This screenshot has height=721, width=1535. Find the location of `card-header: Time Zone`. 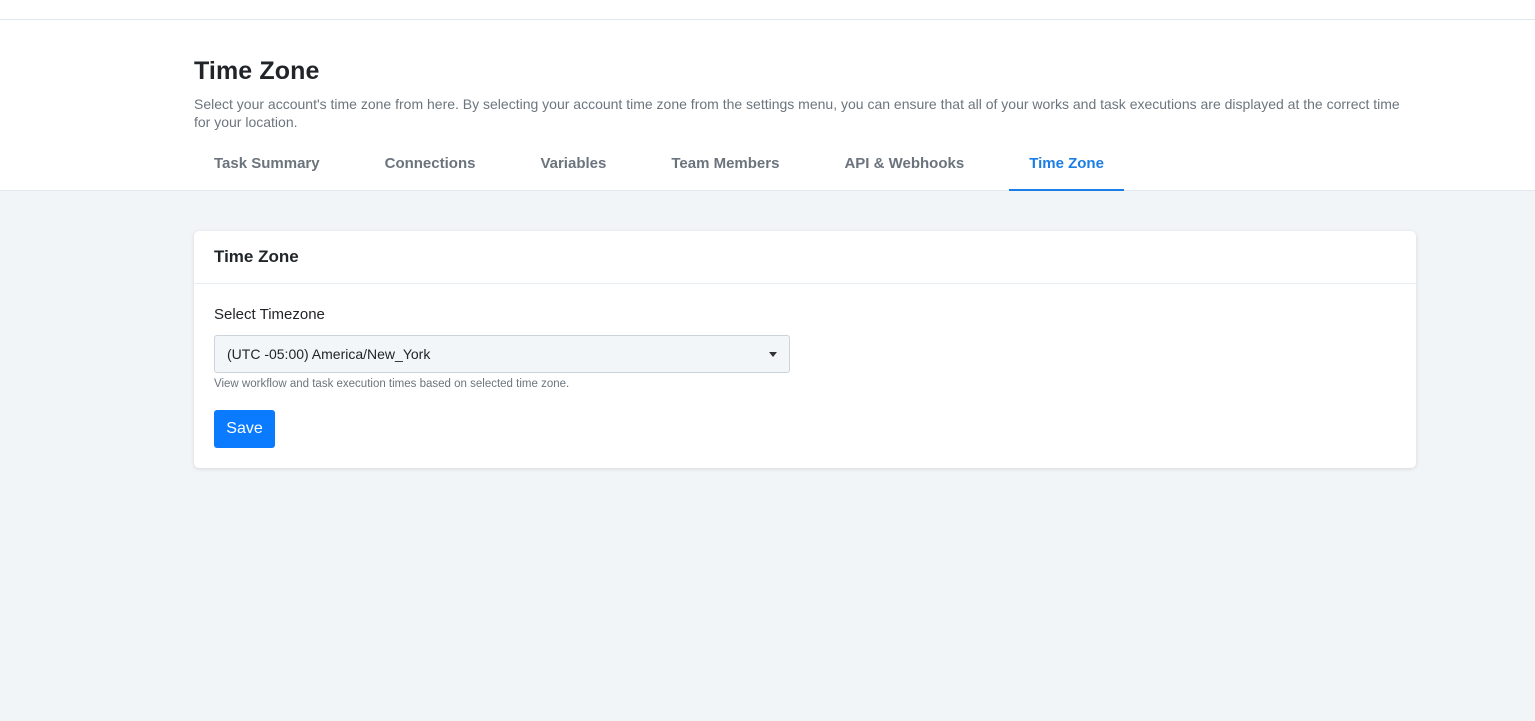

card-header: Time Zone is located at coordinates (805, 257).